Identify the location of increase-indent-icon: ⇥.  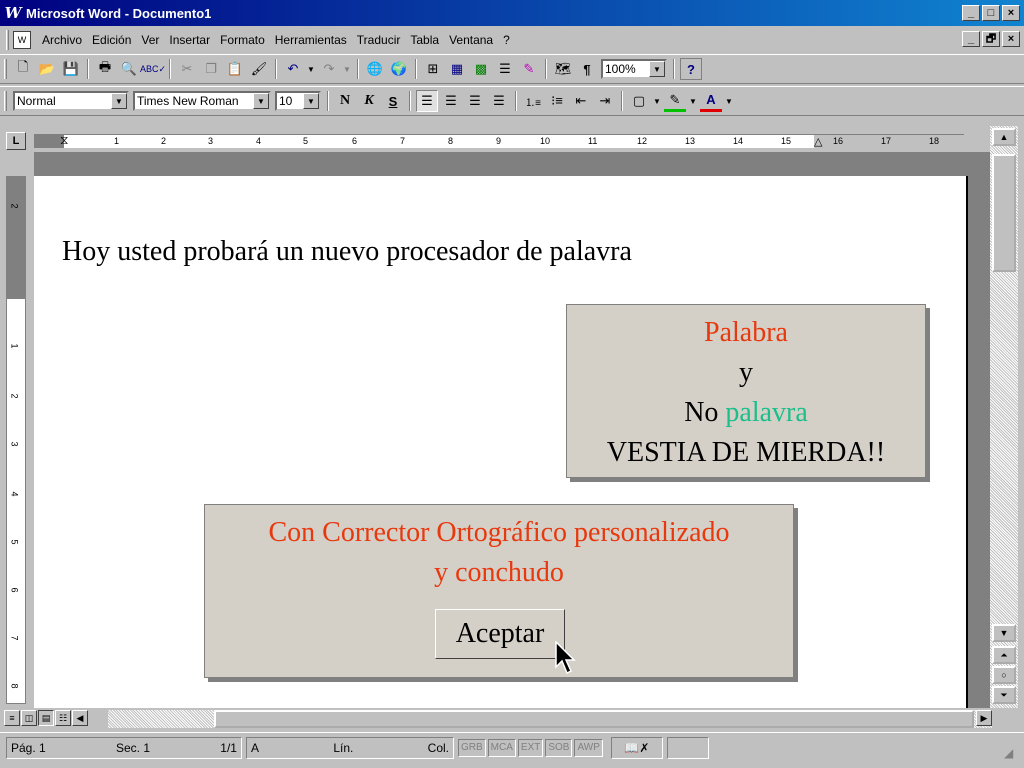
(605, 101).